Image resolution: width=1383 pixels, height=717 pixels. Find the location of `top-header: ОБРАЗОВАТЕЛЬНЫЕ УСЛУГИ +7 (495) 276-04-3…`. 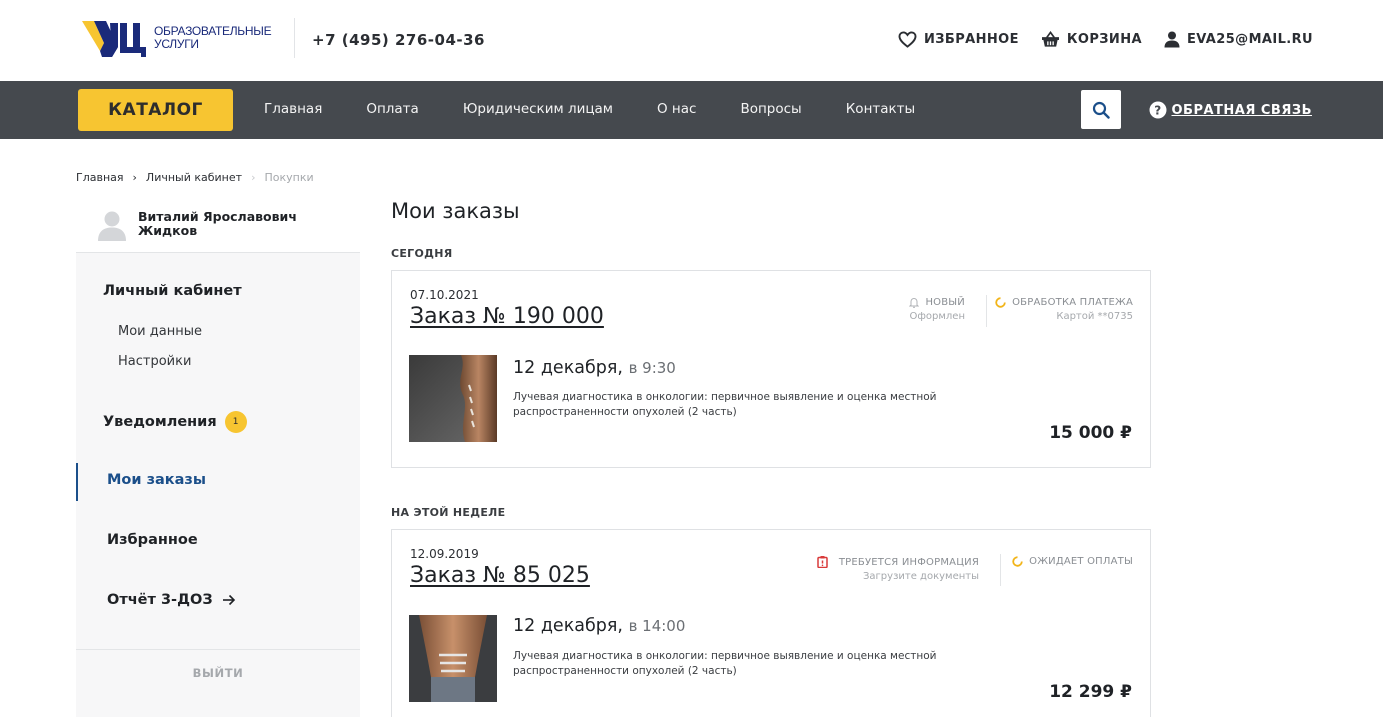

top-header: ОБРАЗОВАТЕЛЬНЫЕ УСЛУГИ +7 (495) 276-04-3… is located at coordinates (691, 40).